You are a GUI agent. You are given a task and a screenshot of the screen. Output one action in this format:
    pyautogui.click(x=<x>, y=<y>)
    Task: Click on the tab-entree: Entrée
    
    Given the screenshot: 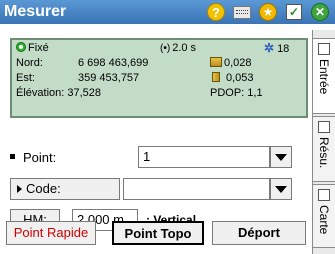 What is the action you would take?
    pyautogui.click(x=324, y=76)
    